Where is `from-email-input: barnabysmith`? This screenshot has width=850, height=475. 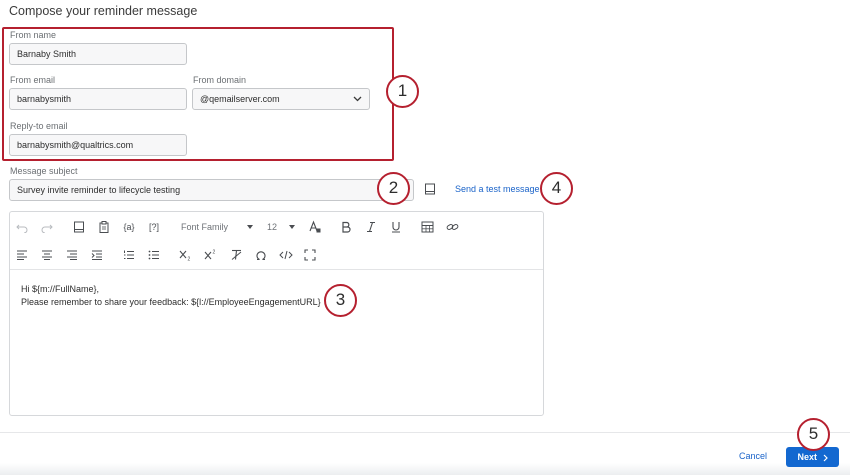
from-email-input: barnabysmith is located at coordinates (98, 99).